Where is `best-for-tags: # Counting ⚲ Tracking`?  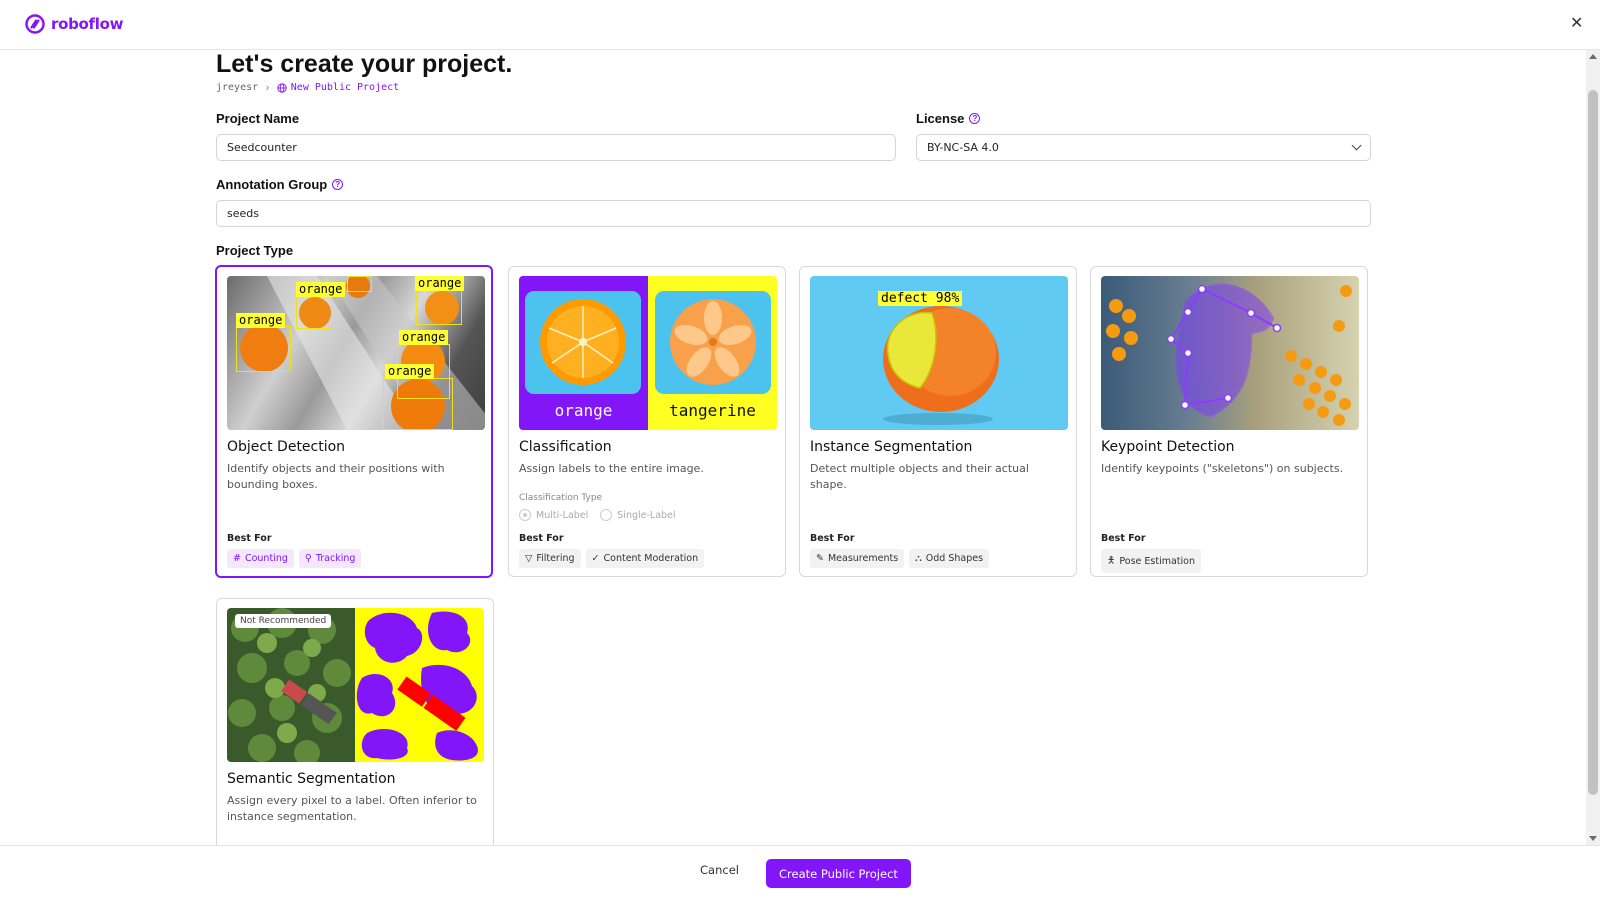
best-for-tags: # Counting ⚲ Tracking is located at coordinates (294, 558).